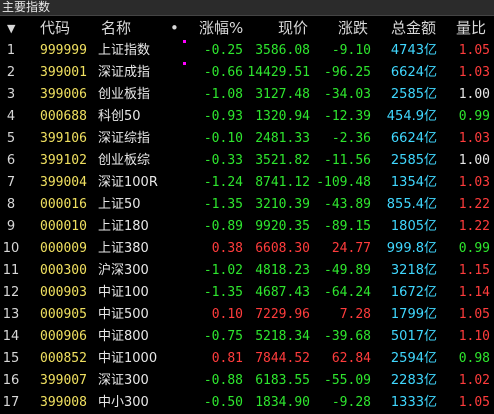 The height and width of the screenshot is (414, 494). What do you see at coordinates (124, 94) in the screenshot?
I see `row-name: 创业板指` at bounding box center [124, 94].